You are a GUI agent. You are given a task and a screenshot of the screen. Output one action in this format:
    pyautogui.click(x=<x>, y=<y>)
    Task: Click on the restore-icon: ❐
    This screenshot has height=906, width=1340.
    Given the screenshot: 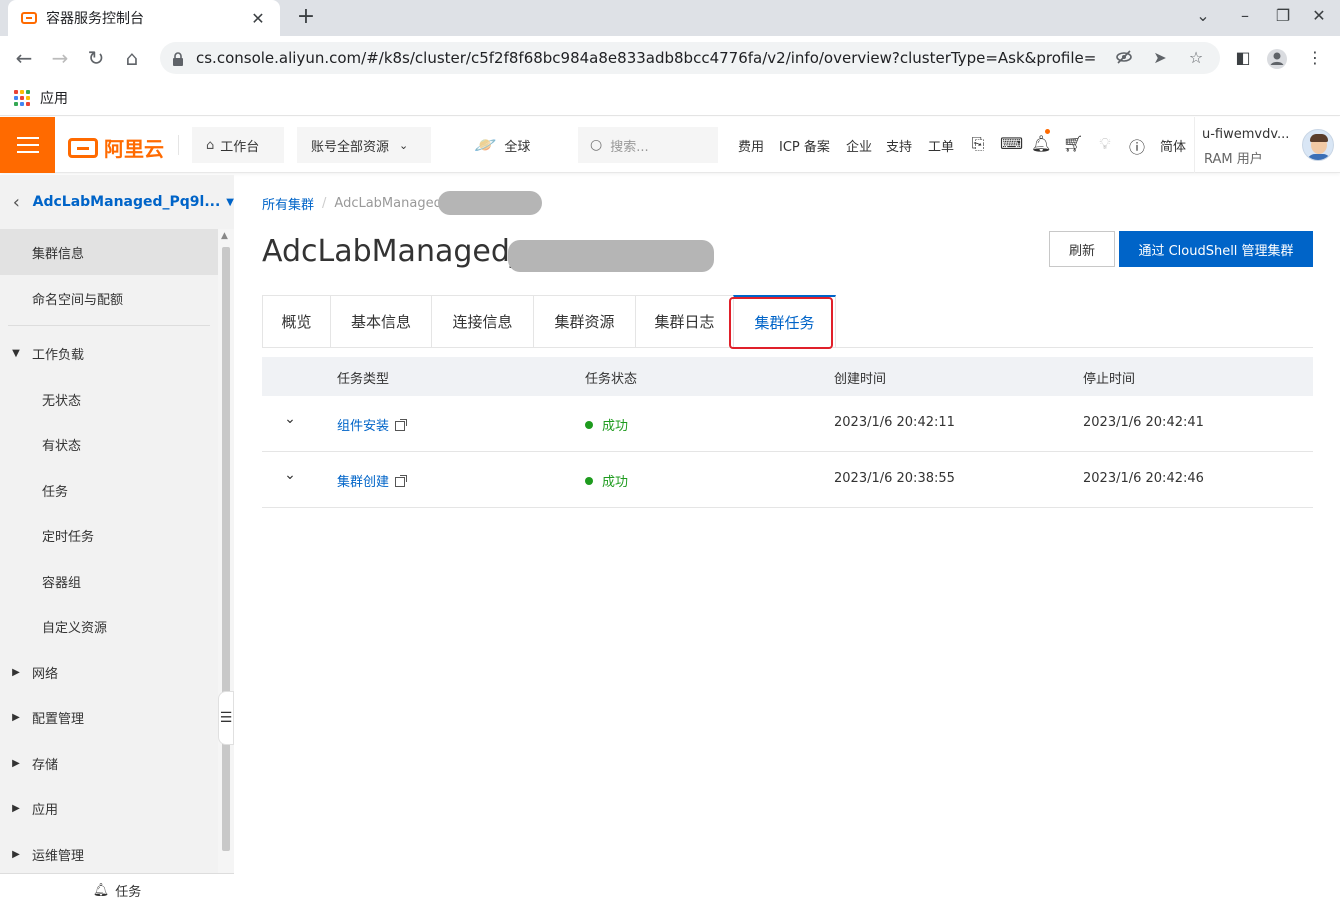 What is the action you would take?
    pyautogui.click(x=1283, y=15)
    